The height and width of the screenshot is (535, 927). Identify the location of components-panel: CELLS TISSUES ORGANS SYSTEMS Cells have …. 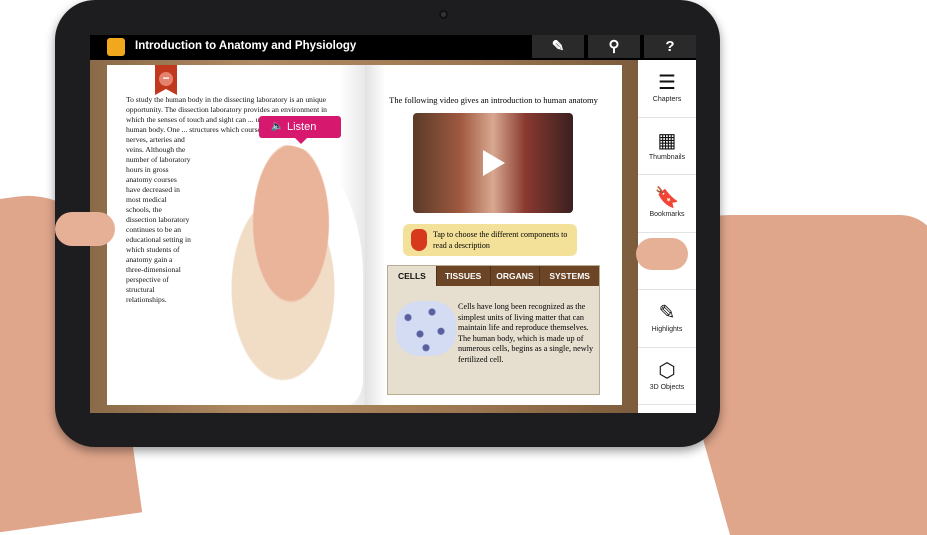
(493, 330).